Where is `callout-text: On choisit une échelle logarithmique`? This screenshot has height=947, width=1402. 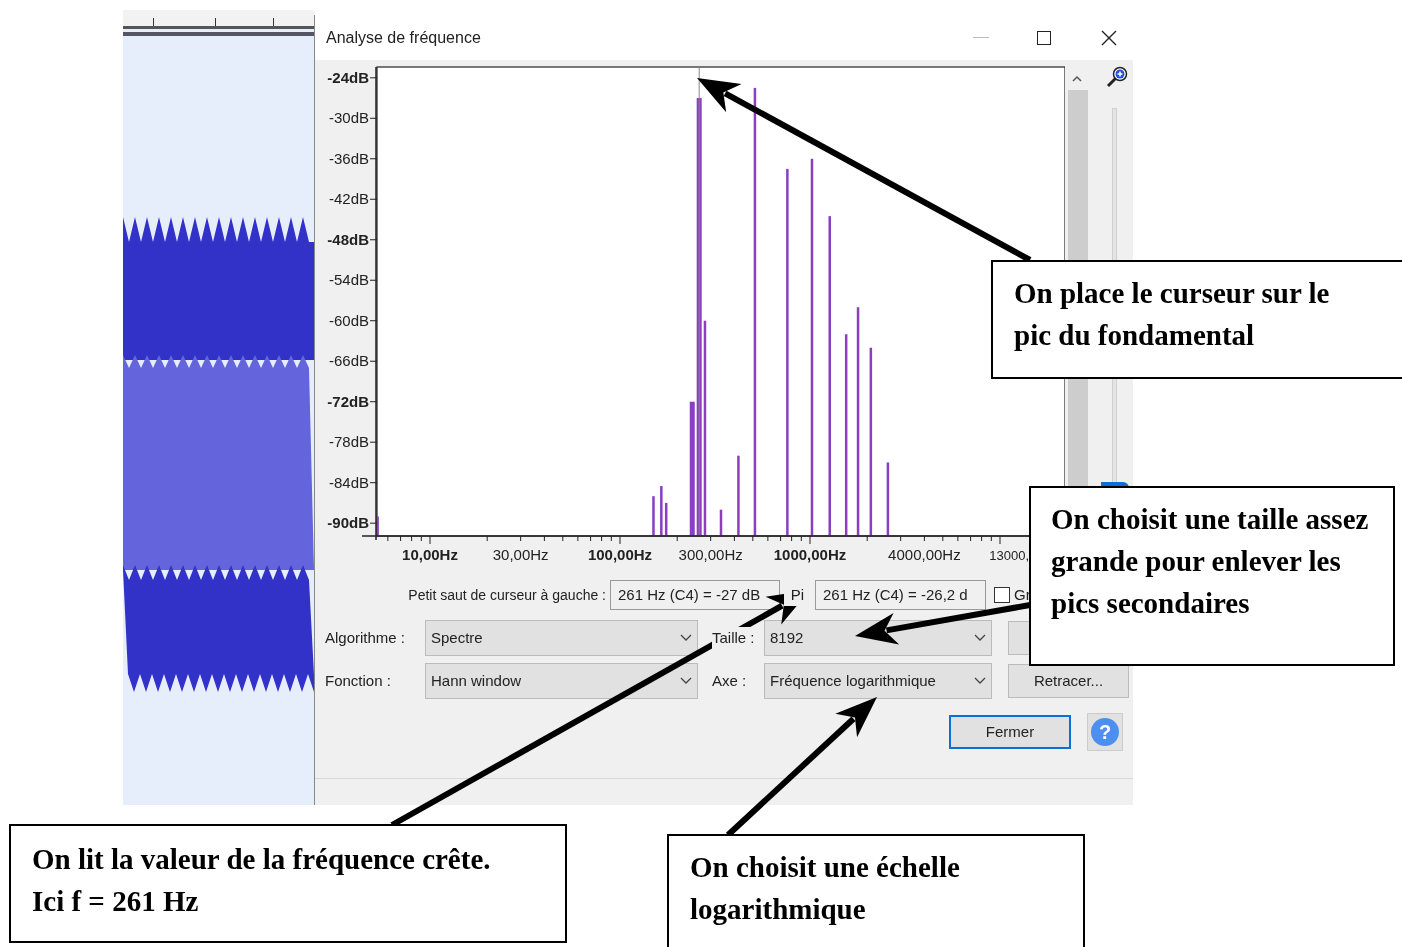
callout-text: On choisit une échelle logarithmique is located at coordinates (825, 888).